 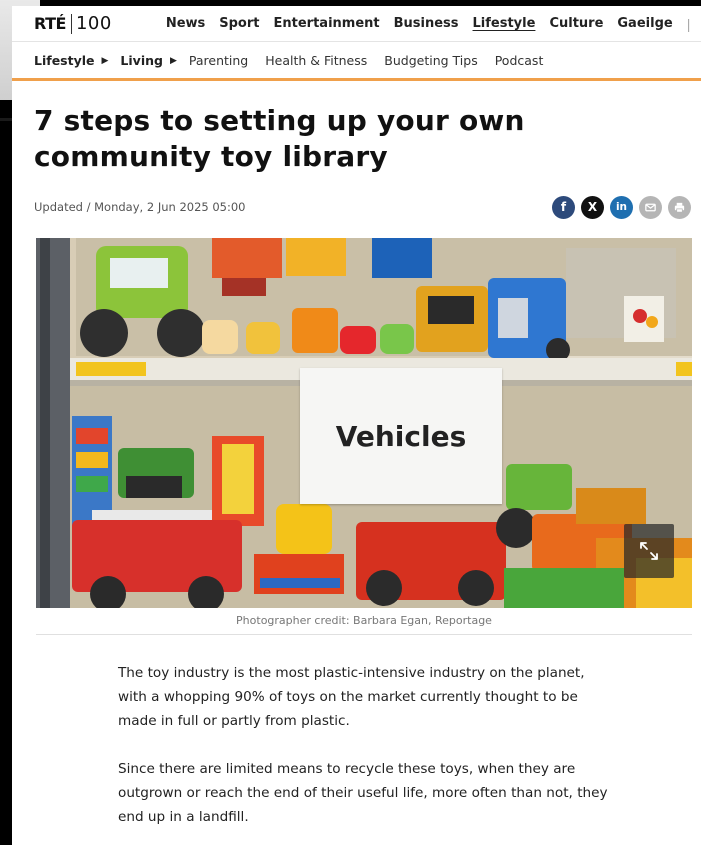 What do you see at coordinates (401, 436) in the screenshot?
I see `vehicles-sign: Vehicles` at bounding box center [401, 436].